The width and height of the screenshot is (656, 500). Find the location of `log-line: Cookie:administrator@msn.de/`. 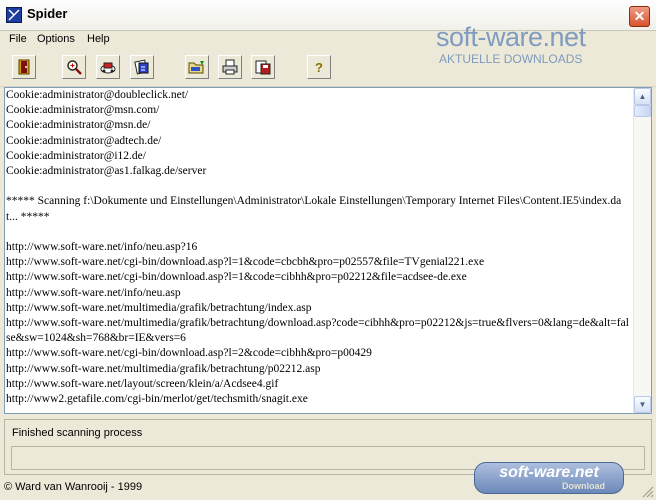

log-line: Cookie:administrator@msn.de/ is located at coordinates (78, 125).